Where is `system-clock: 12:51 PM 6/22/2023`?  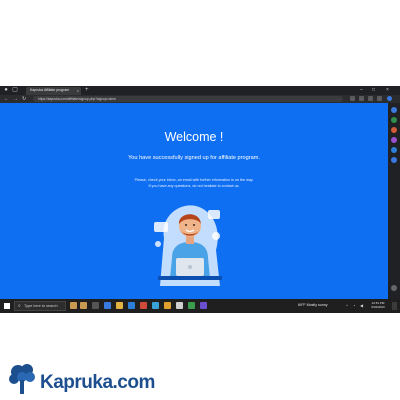 system-clock: 12:51 PM 6/22/2023 is located at coordinates (378, 305).